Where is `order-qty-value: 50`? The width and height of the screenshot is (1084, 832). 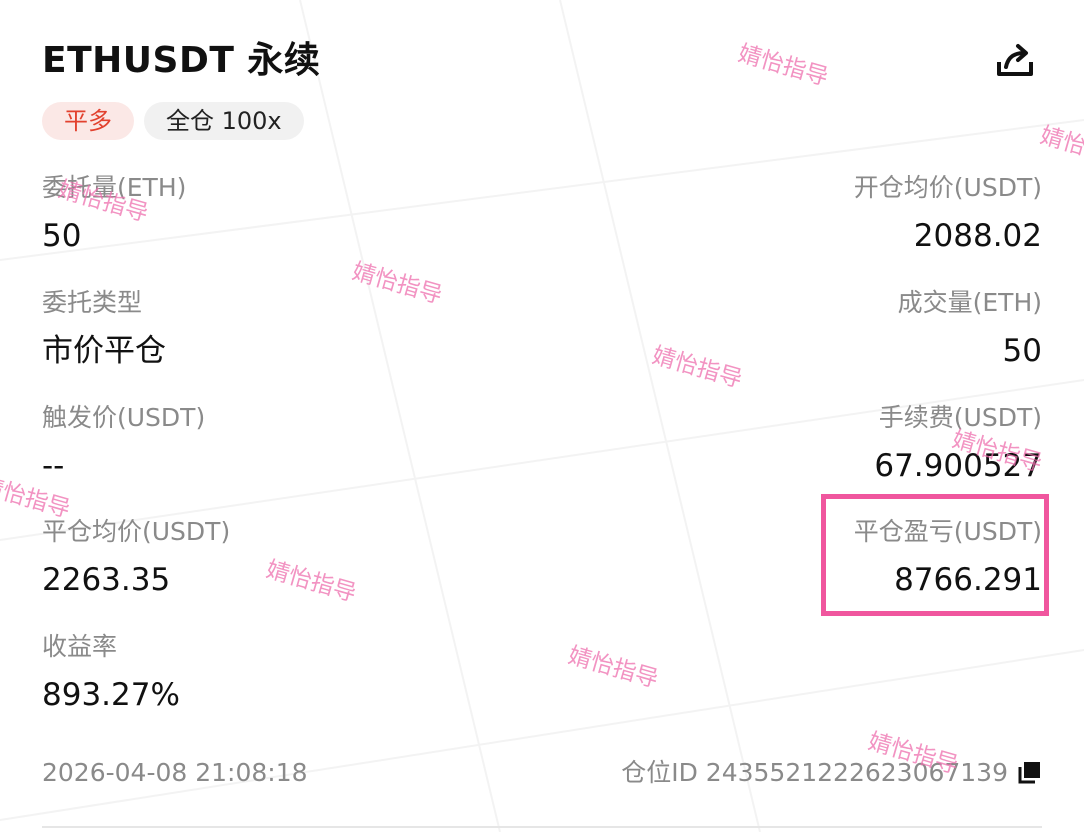
order-qty-value: 50 is located at coordinates (62, 236).